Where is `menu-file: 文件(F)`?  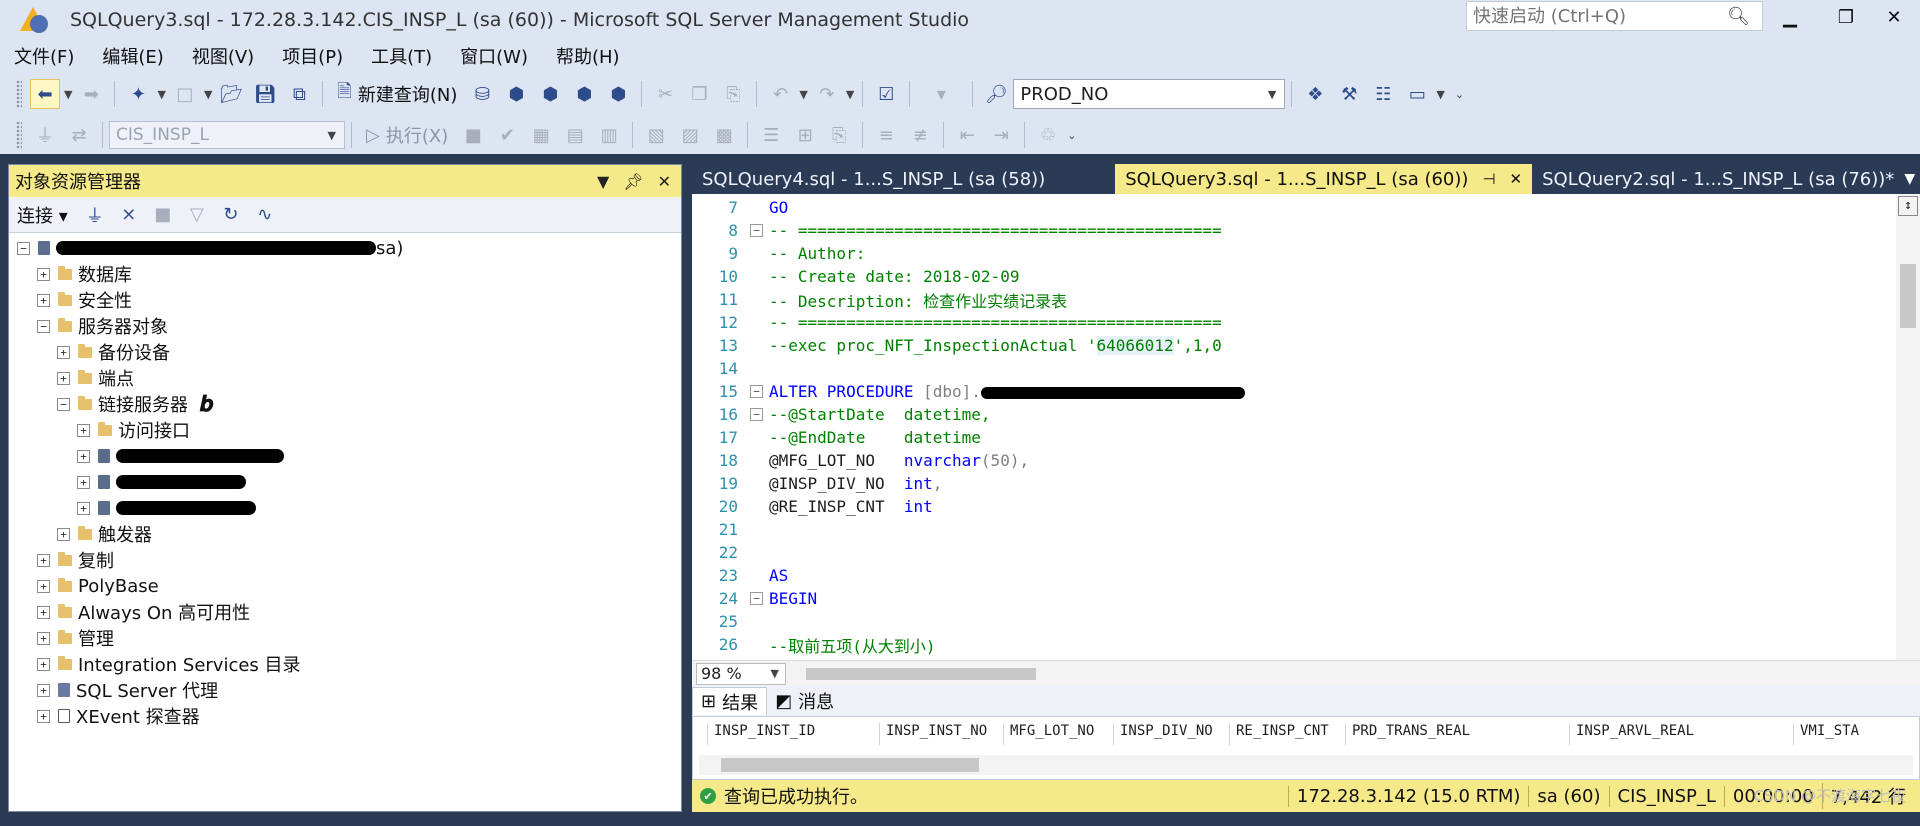
menu-file: 文件(F) is located at coordinates (44, 56).